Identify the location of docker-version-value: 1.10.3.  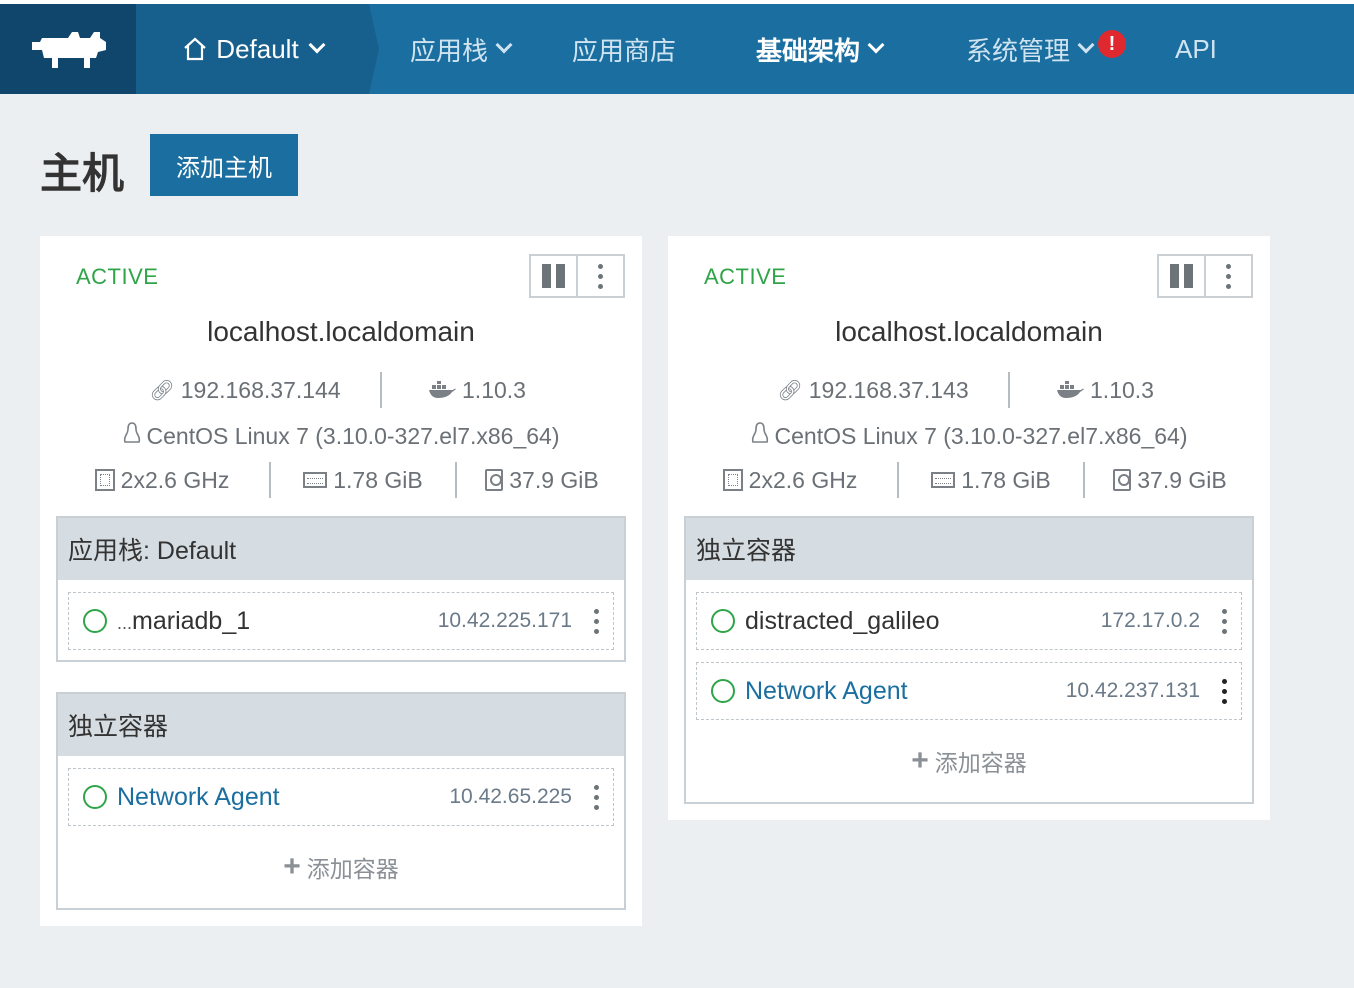
(494, 389).